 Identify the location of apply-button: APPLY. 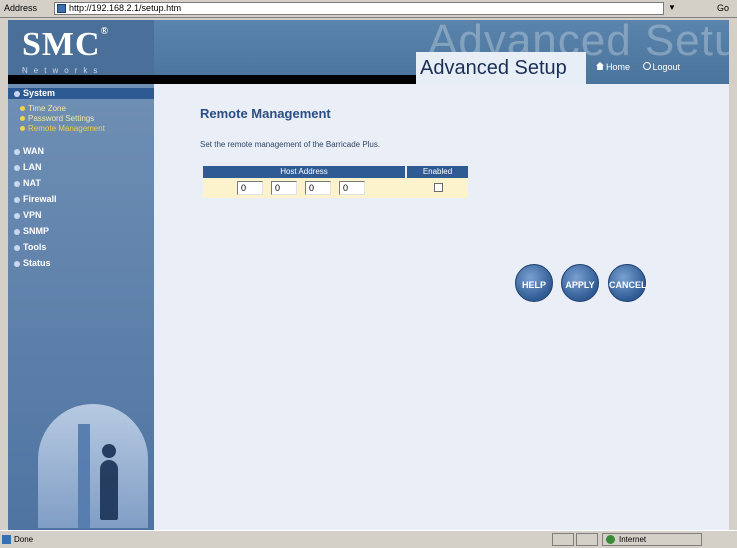
(580, 283).